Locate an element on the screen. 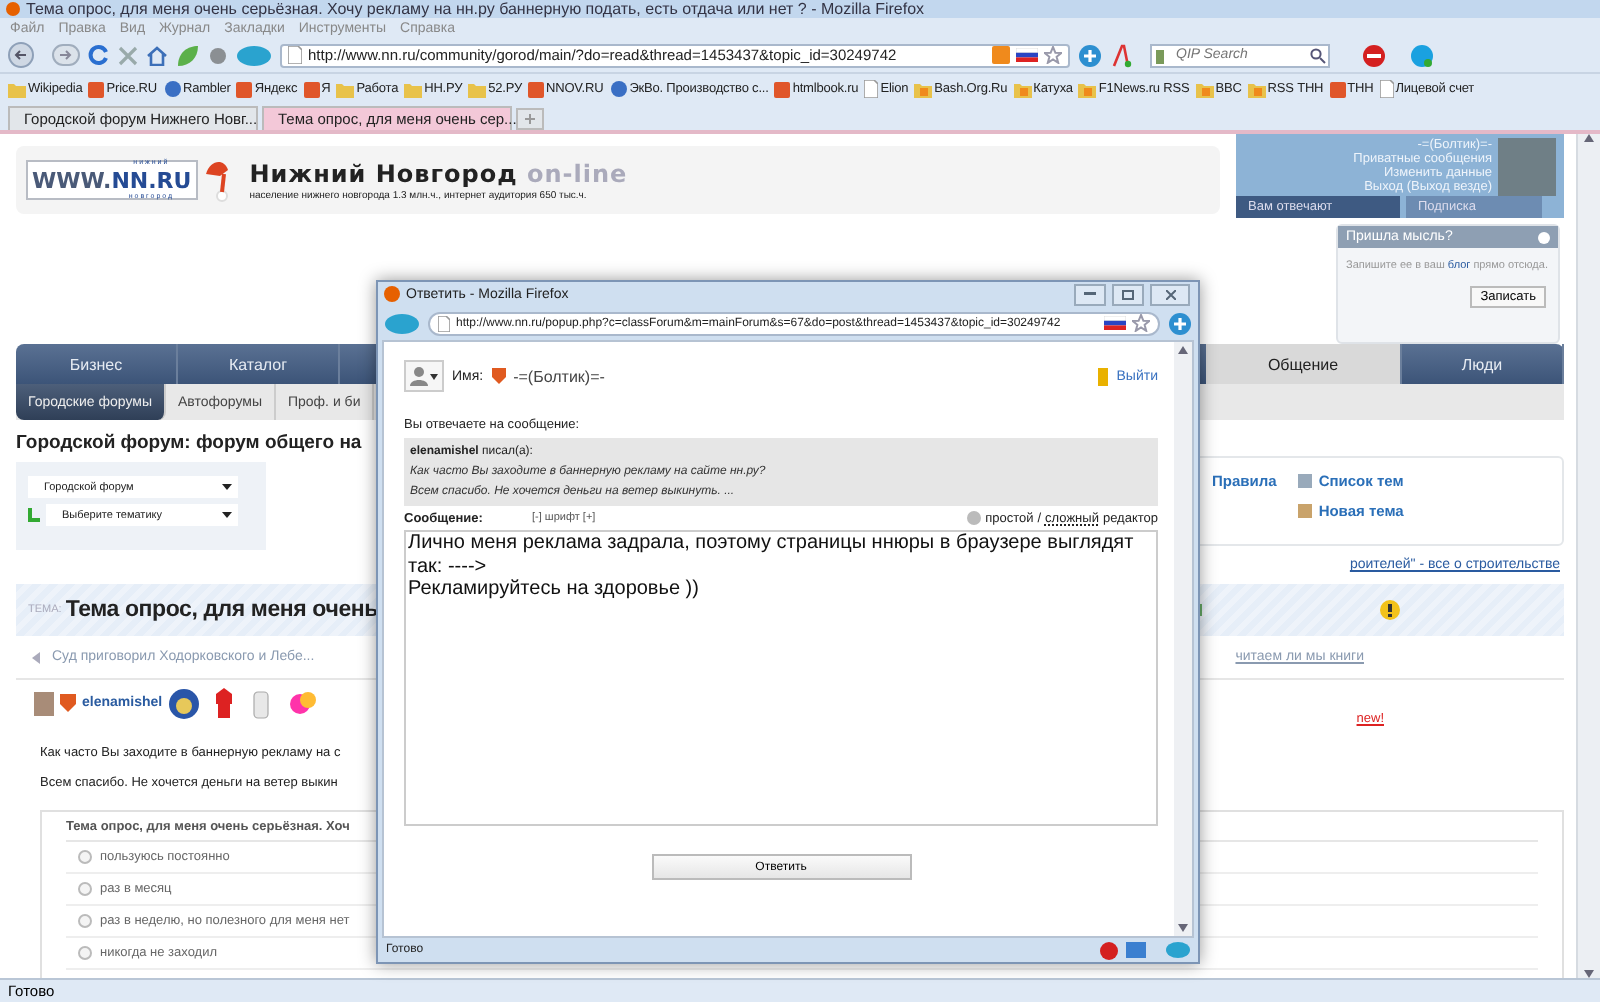  stop-icon is located at coordinates (128, 55).